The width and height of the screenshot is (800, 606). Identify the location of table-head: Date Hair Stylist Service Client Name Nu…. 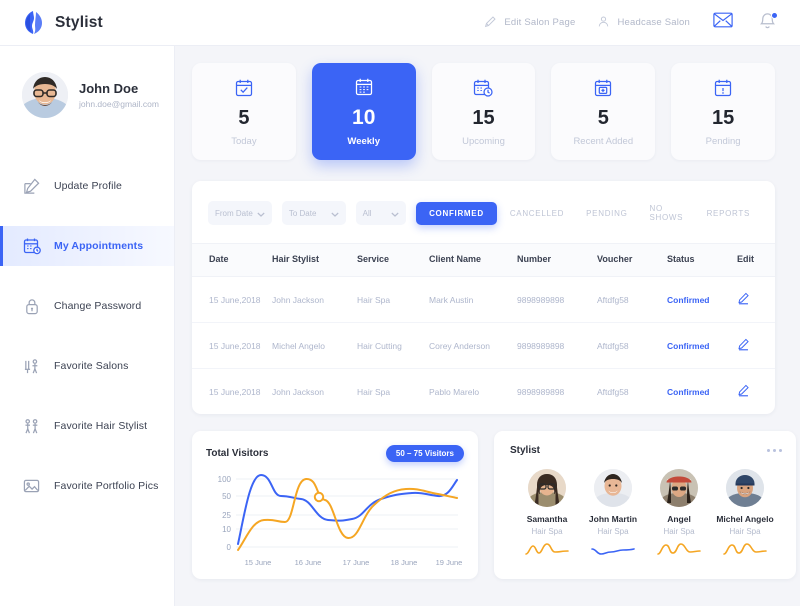
(483, 260).